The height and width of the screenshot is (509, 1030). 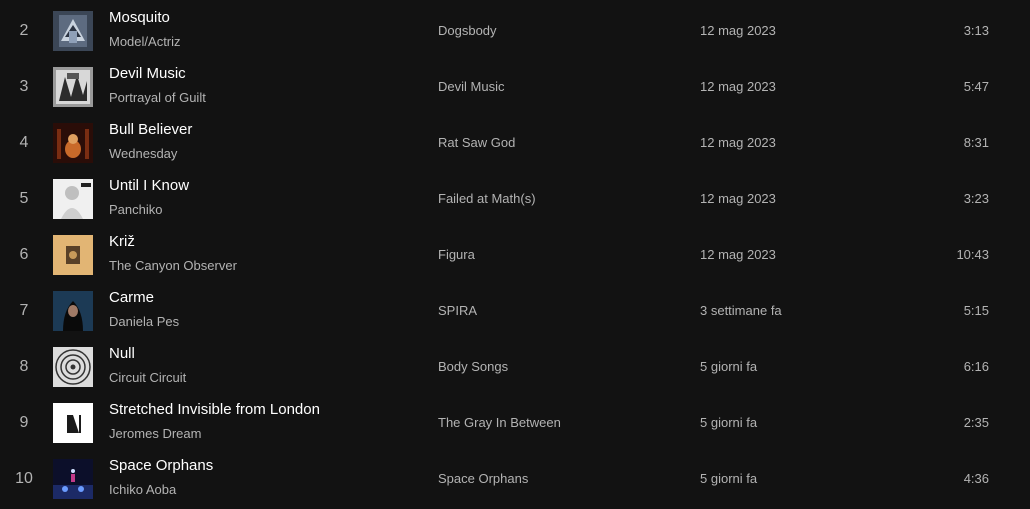 I want to click on track-album: Rat Saw God, so click(x=476, y=143).